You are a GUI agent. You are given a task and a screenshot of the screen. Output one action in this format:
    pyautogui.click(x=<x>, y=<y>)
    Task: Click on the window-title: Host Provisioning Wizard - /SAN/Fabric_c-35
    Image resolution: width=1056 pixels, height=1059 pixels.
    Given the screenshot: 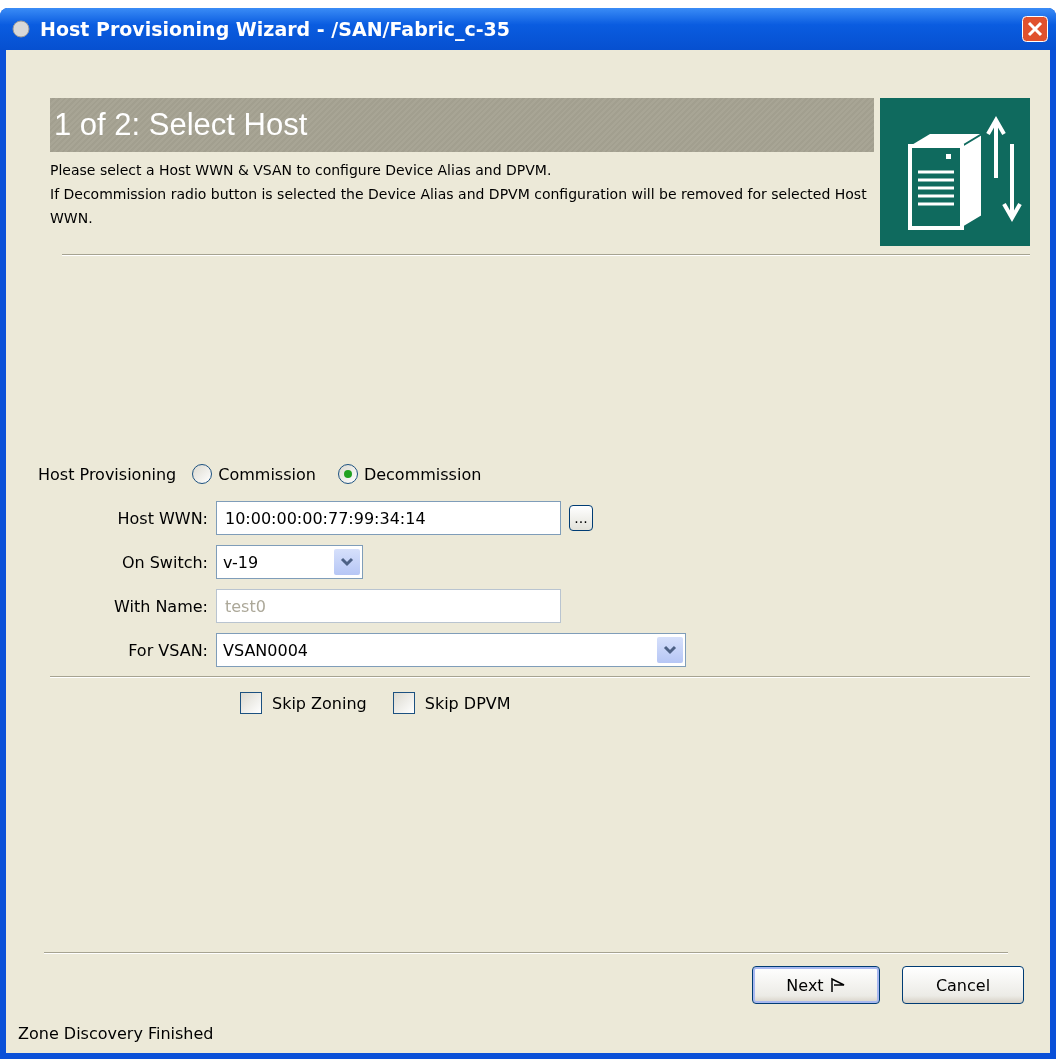 What is the action you would take?
    pyautogui.click(x=275, y=29)
    